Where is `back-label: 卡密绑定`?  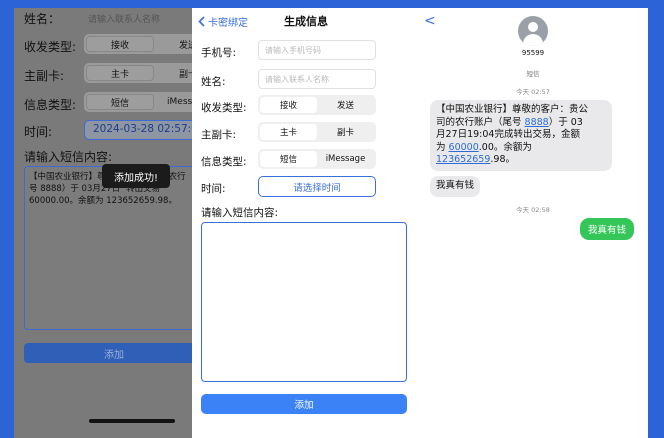 back-label: 卡密绑定 is located at coordinates (228, 23).